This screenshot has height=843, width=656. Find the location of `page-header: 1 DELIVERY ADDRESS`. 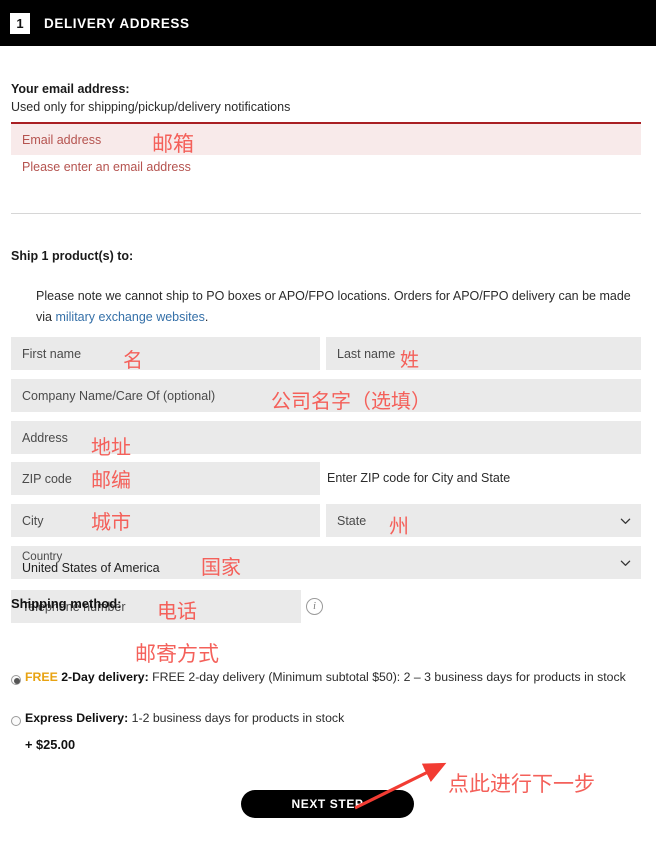

page-header: 1 DELIVERY ADDRESS is located at coordinates (328, 23).